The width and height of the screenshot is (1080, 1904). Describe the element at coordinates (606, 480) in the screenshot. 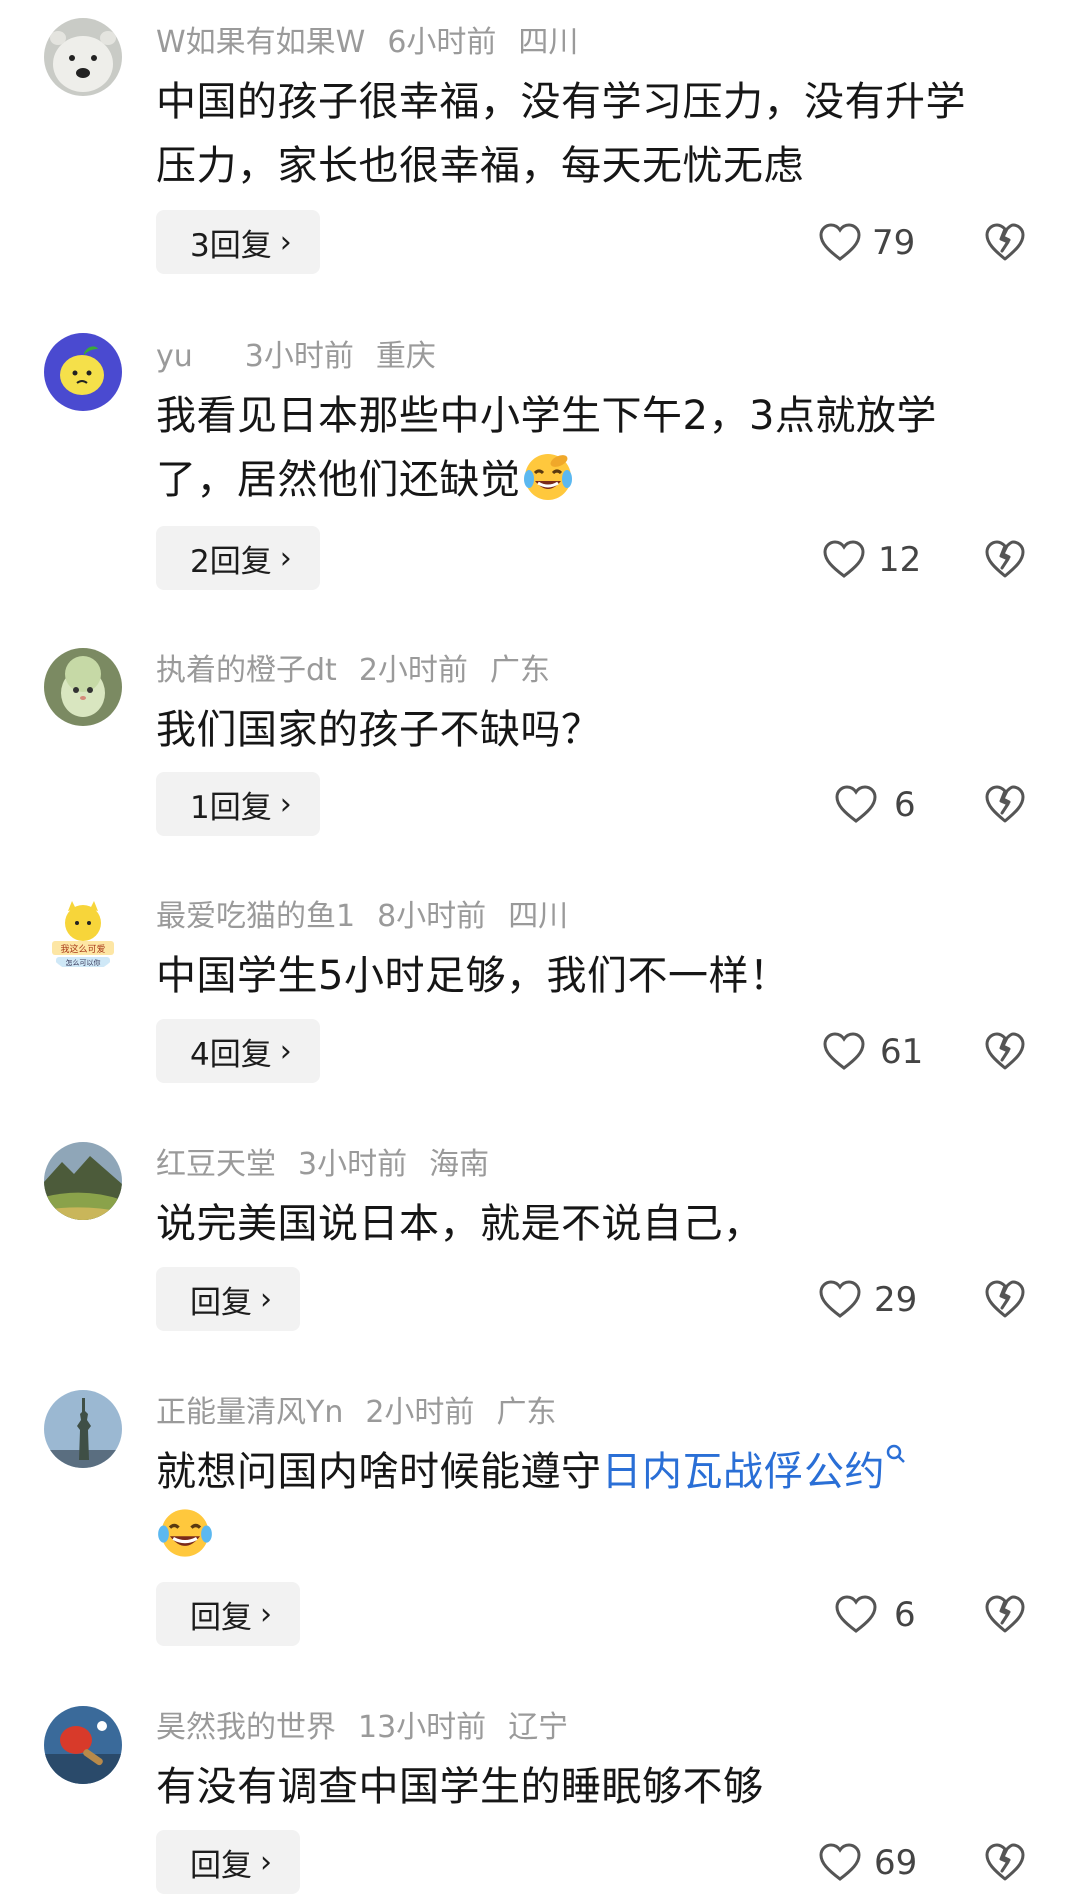

I see `comment-line: 了，居然他们还缺觉` at that location.